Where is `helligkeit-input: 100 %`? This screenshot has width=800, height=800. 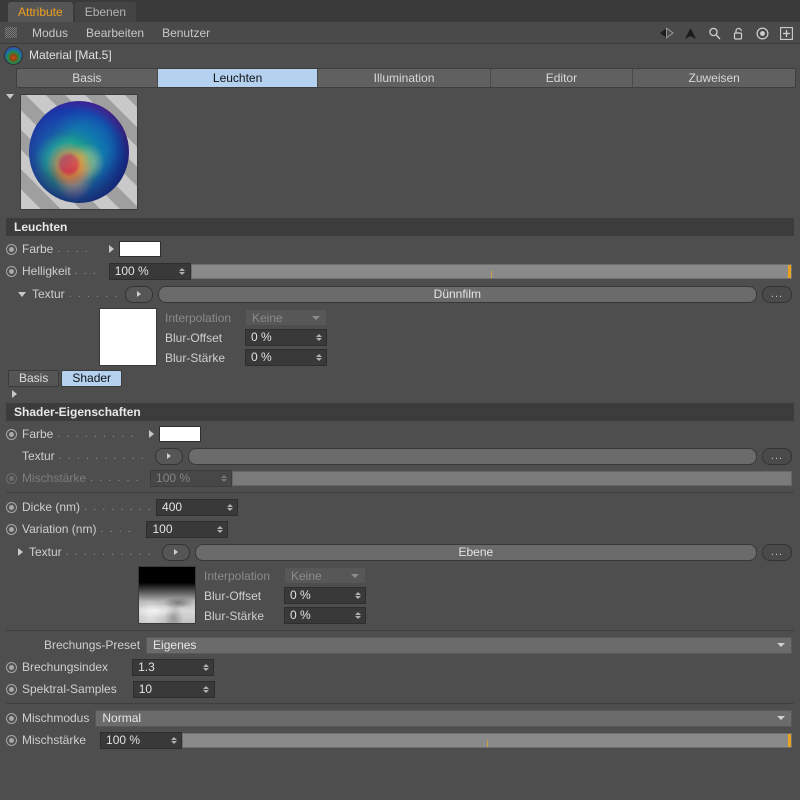 helligkeit-input: 100 % is located at coordinates (149, 271).